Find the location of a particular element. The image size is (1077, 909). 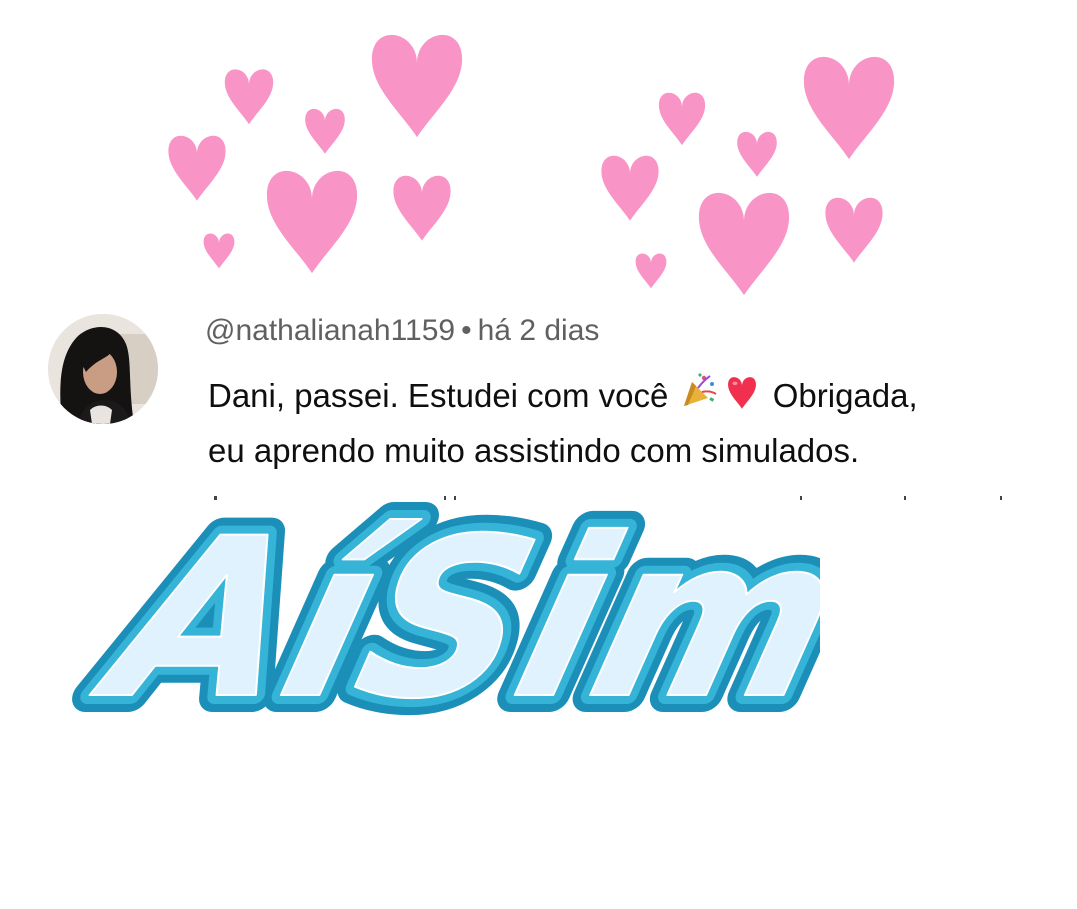

avatar is located at coordinates (103, 369).